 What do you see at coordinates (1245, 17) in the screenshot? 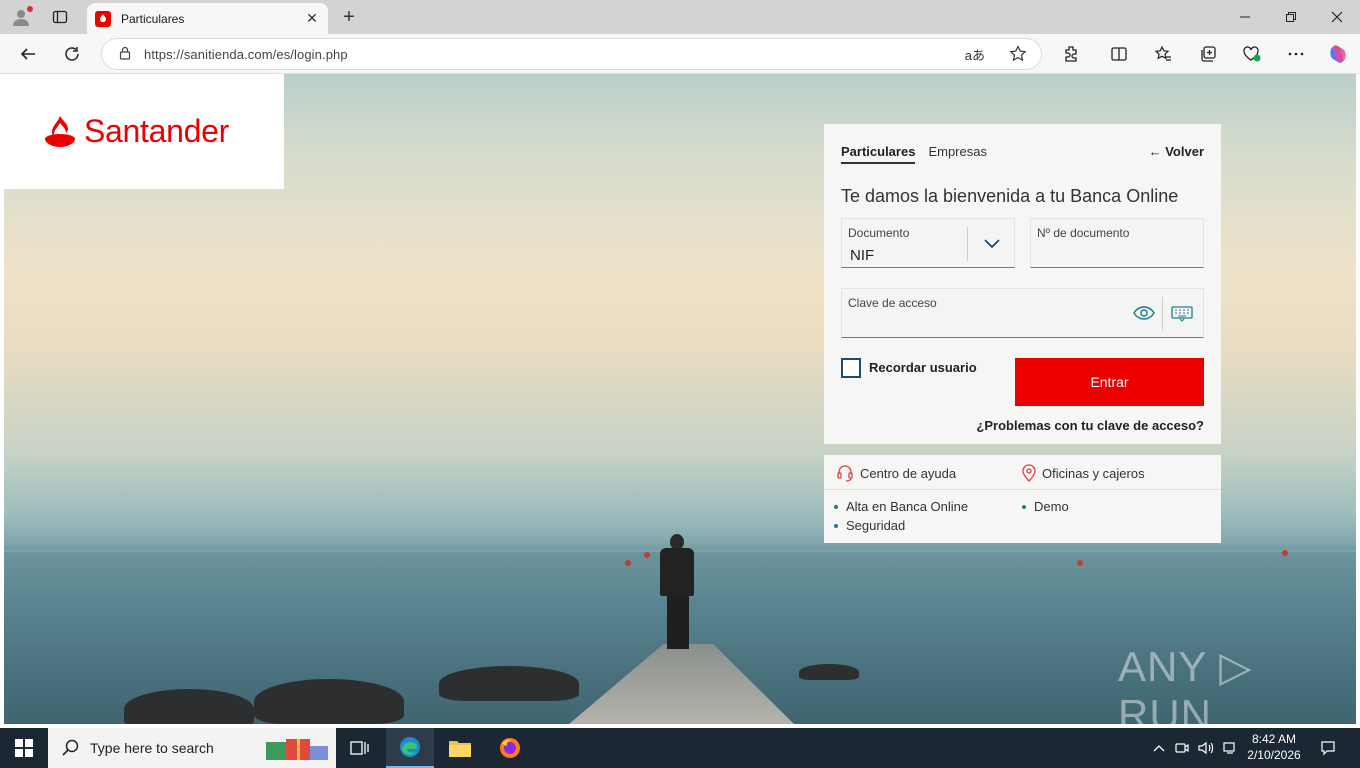
I see `minimize-icon` at bounding box center [1245, 17].